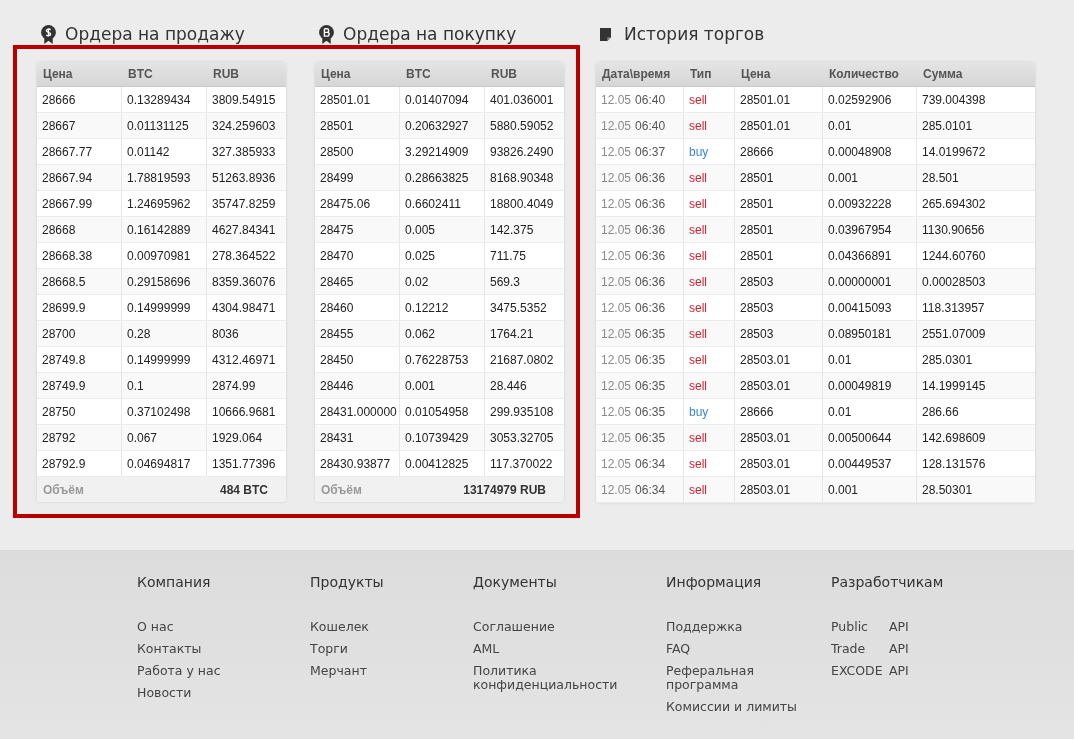 Image resolution: width=1074 pixels, height=739 pixels. What do you see at coordinates (357, 333) in the screenshot?
I see `table-cell: 28455` at bounding box center [357, 333].